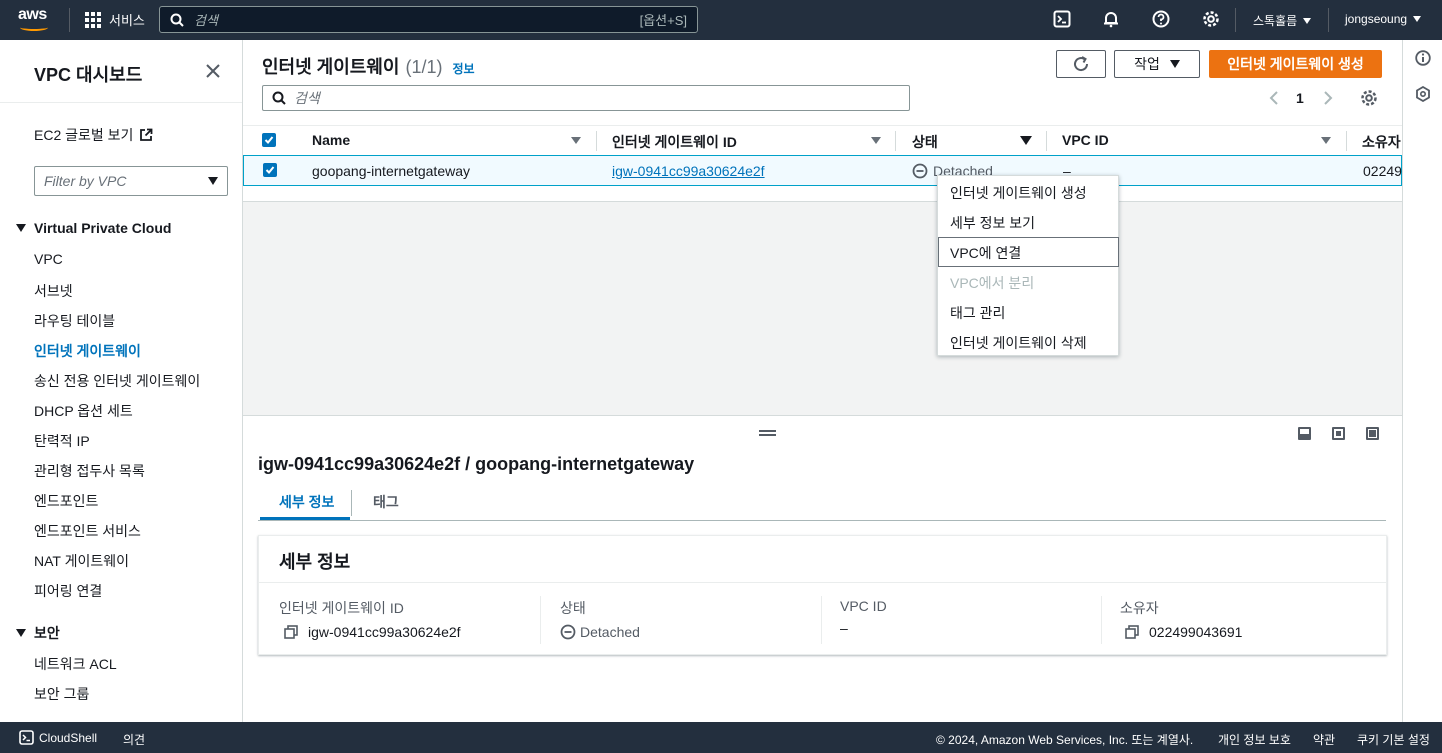 Image resolution: width=1442 pixels, height=753 pixels. Describe the element at coordinates (279, 98) in the screenshot. I see `search-icon` at that location.